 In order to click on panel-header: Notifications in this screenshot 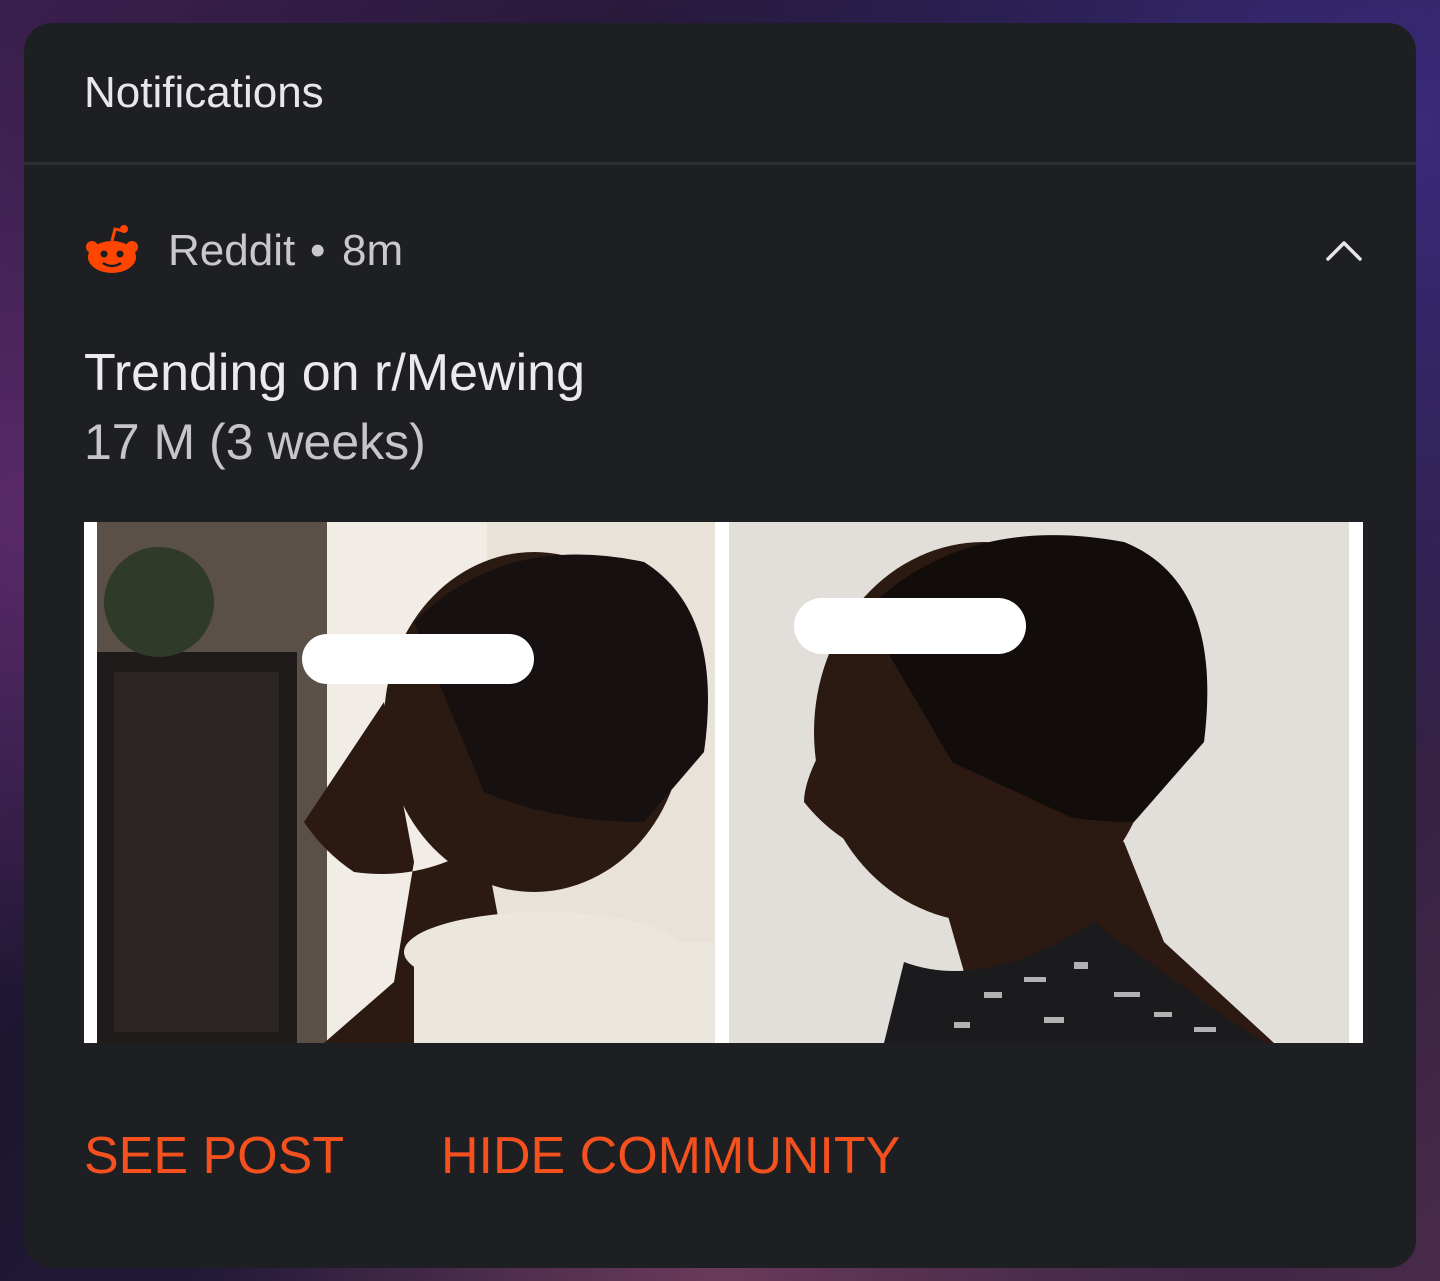, I will do `click(720, 94)`.